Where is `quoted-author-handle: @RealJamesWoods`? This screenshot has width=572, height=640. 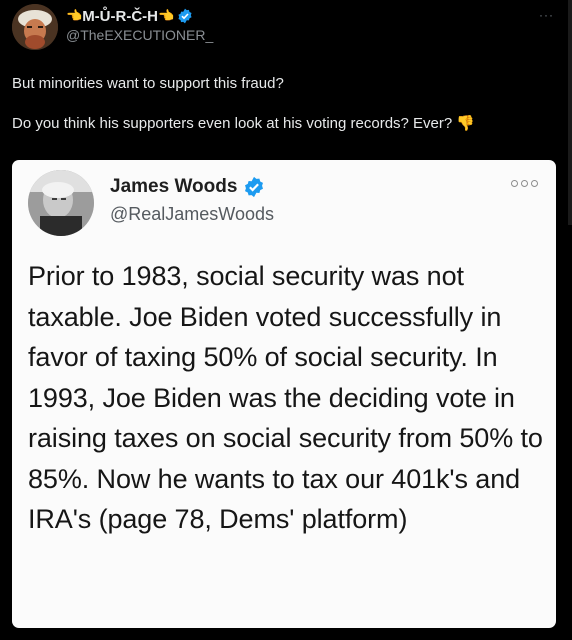 quoted-author-handle: @RealJamesWoods is located at coordinates (192, 214).